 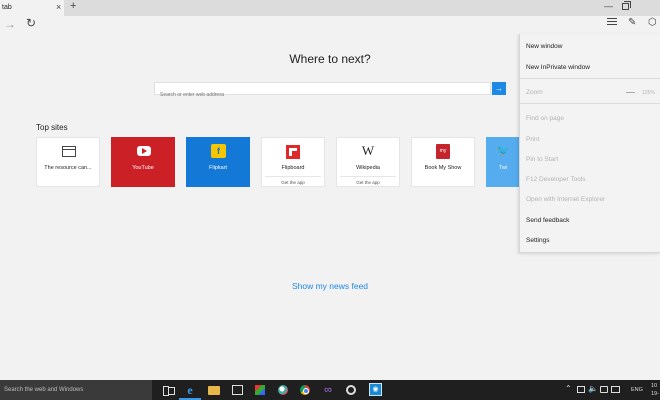 What do you see at coordinates (31, 23) in the screenshot?
I see `refresh-icon: ↻` at bounding box center [31, 23].